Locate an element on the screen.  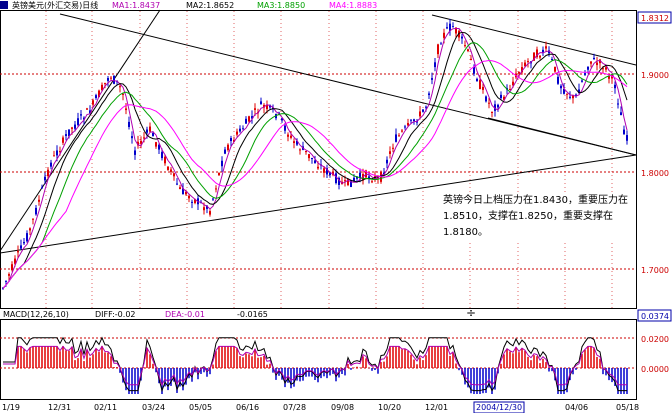
date-label: 05/05 is located at coordinates (200, 407).